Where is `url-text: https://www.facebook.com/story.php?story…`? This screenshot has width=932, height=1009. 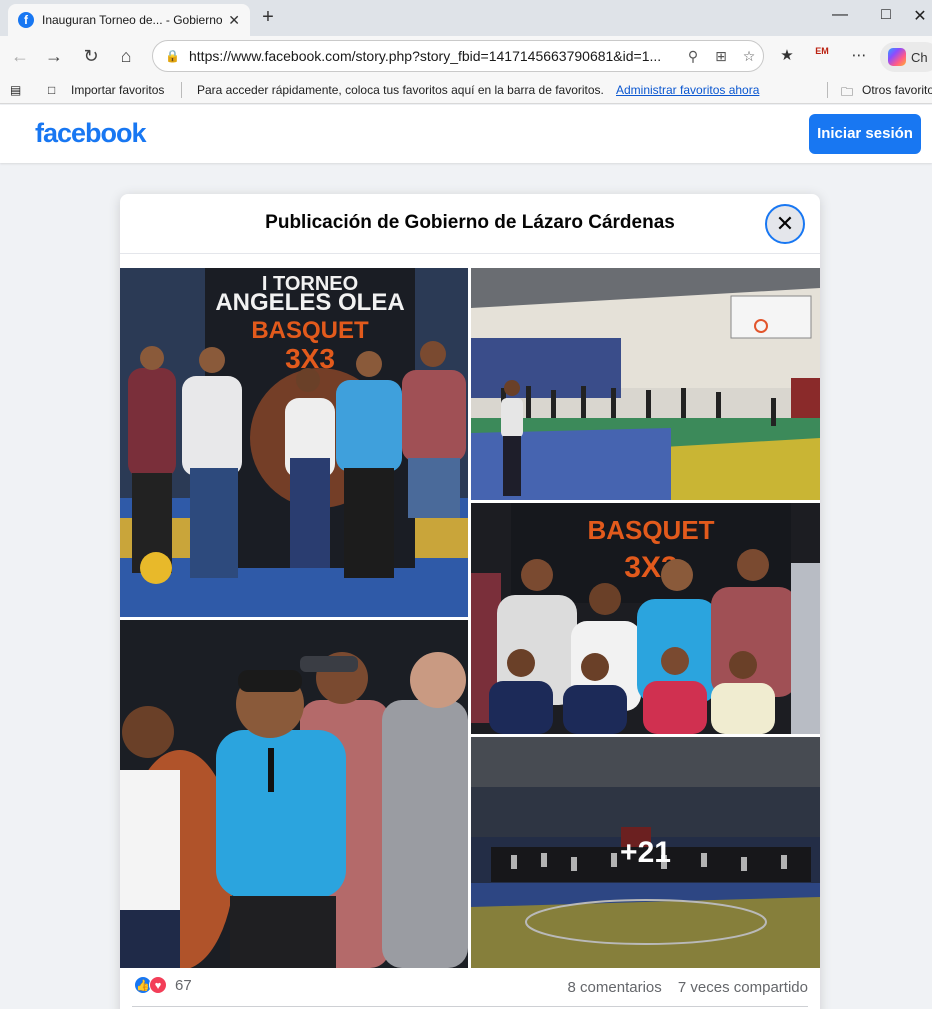
url-text: https://www.facebook.com/story.php?story… is located at coordinates (425, 56).